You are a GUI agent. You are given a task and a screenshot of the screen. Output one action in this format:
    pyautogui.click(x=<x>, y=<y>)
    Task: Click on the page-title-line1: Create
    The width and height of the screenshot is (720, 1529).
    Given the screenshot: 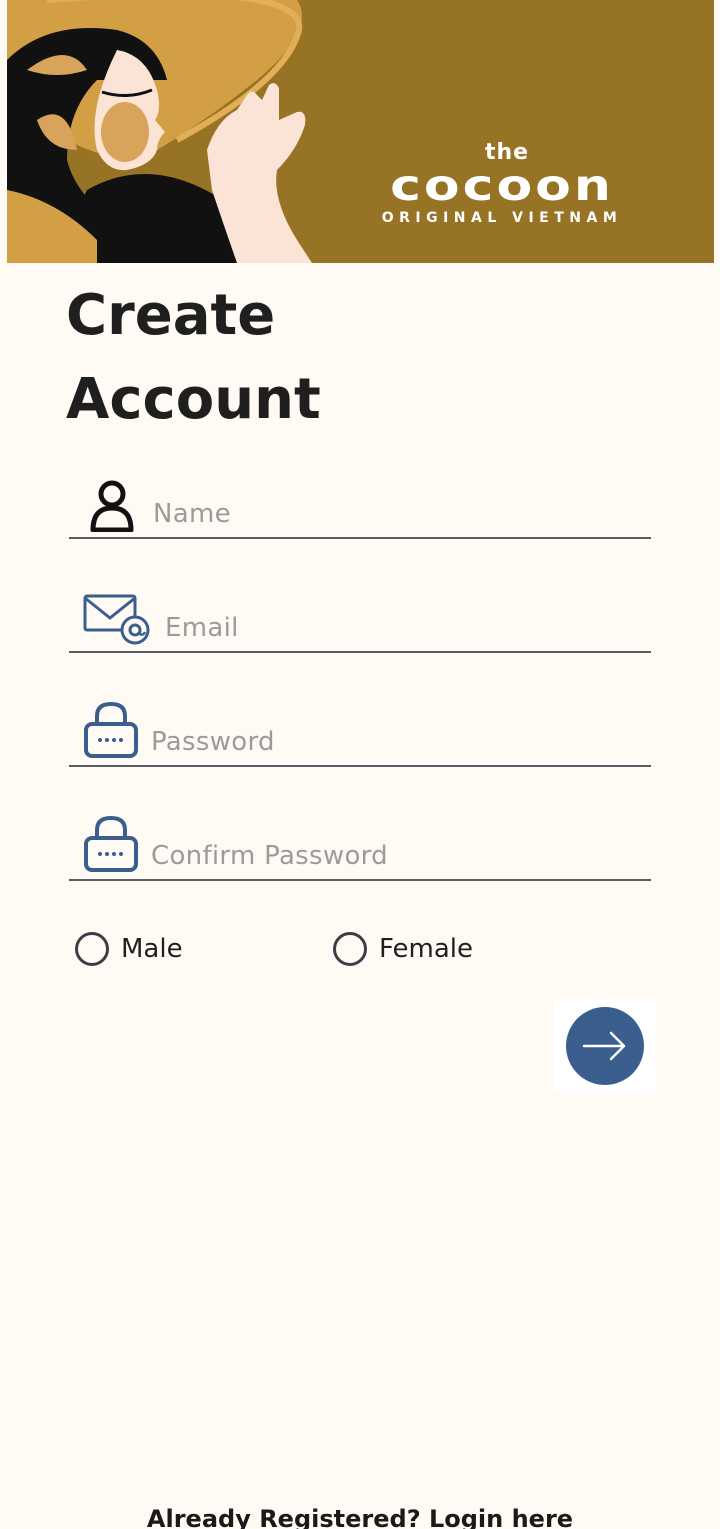 What is the action you would take?
    pyautogui.click(x=171, y=315)
    